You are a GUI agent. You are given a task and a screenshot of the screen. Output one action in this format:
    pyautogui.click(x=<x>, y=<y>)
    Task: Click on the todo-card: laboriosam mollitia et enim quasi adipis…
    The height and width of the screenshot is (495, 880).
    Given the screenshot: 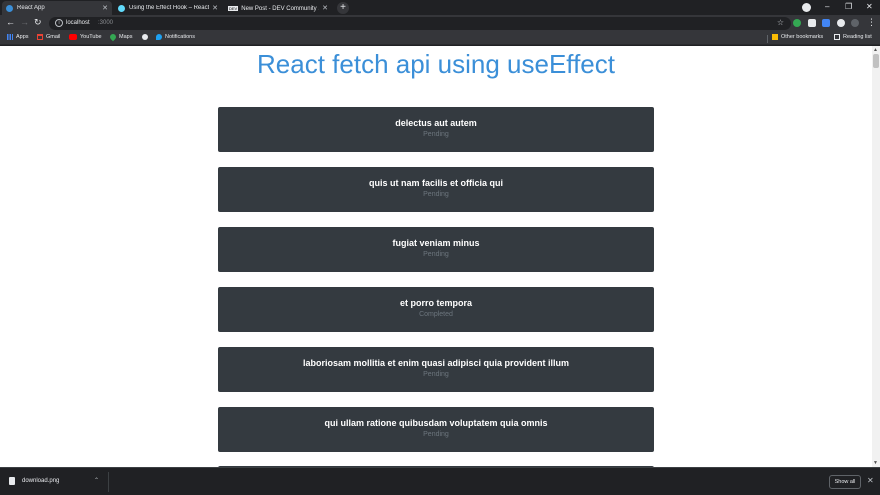 What is the action you would take?
    pyautogui.click(x=436, y=369)
    